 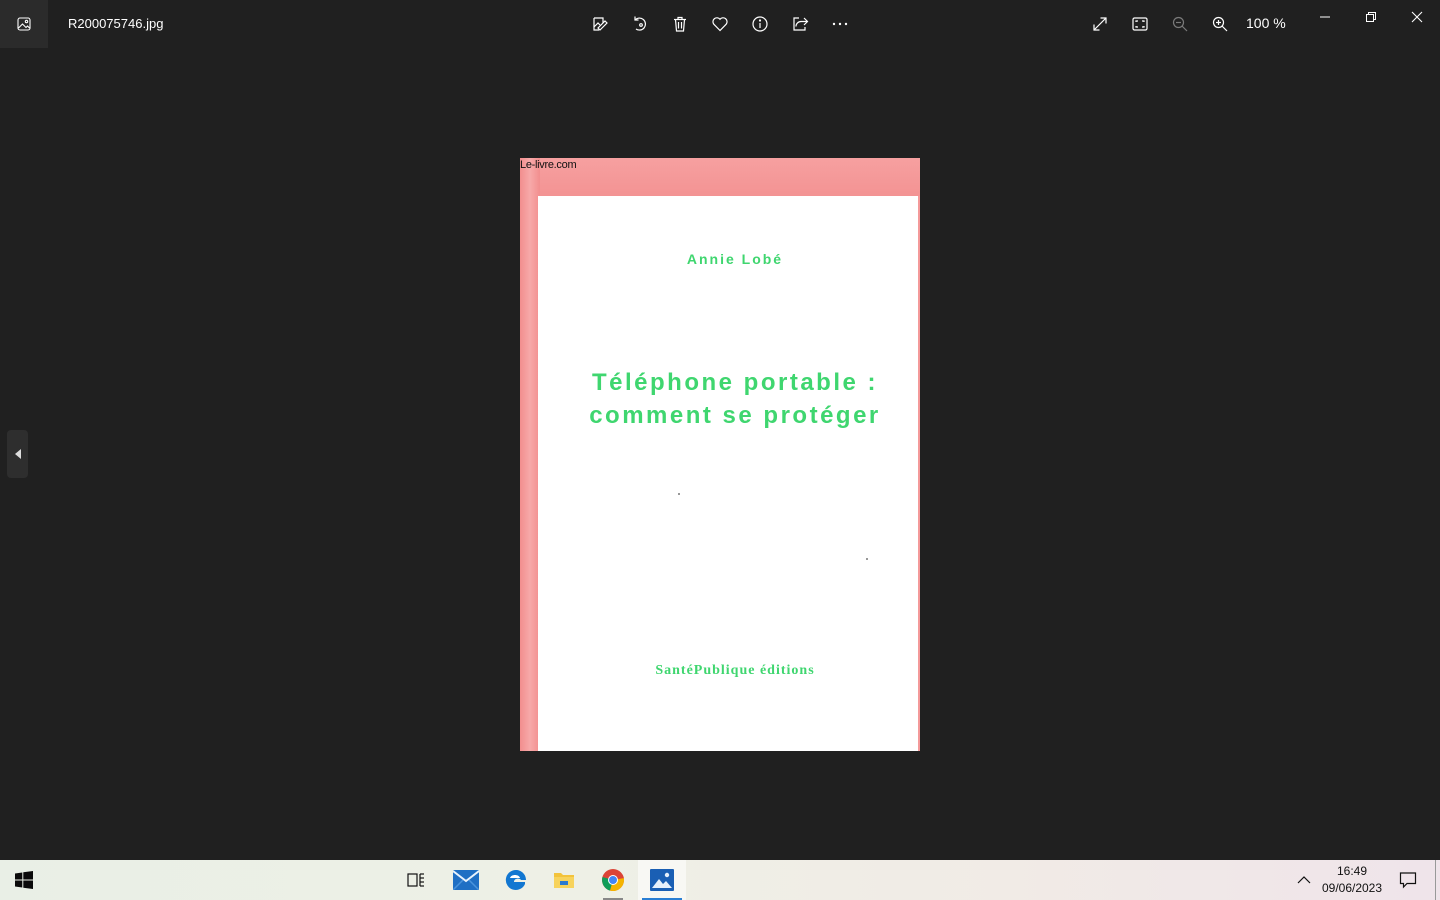 I want to click on favorite-button, so click(x=720, y=24).